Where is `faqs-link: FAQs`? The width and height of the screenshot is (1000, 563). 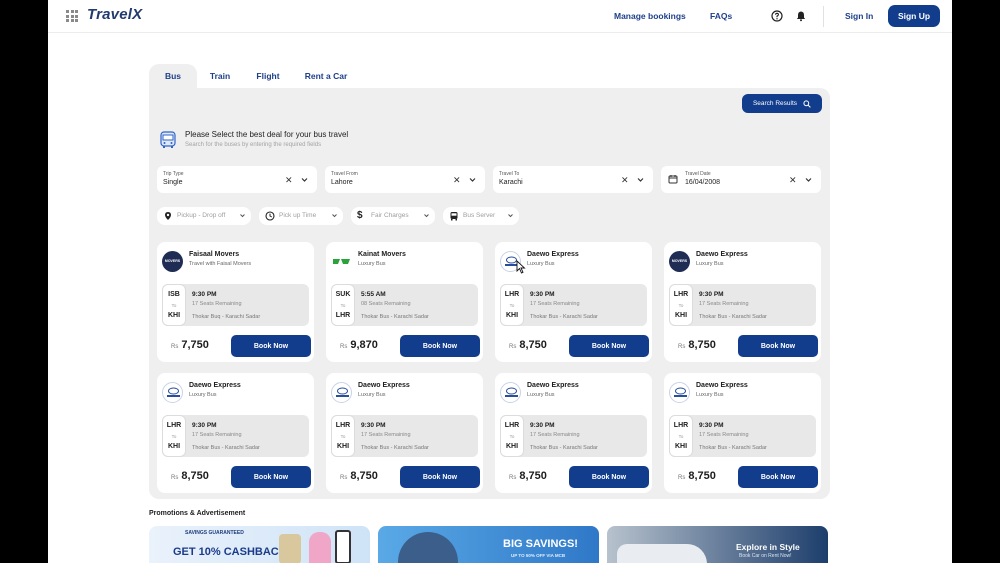 faqs-link: FAQs is located at coordinates (721, 16).